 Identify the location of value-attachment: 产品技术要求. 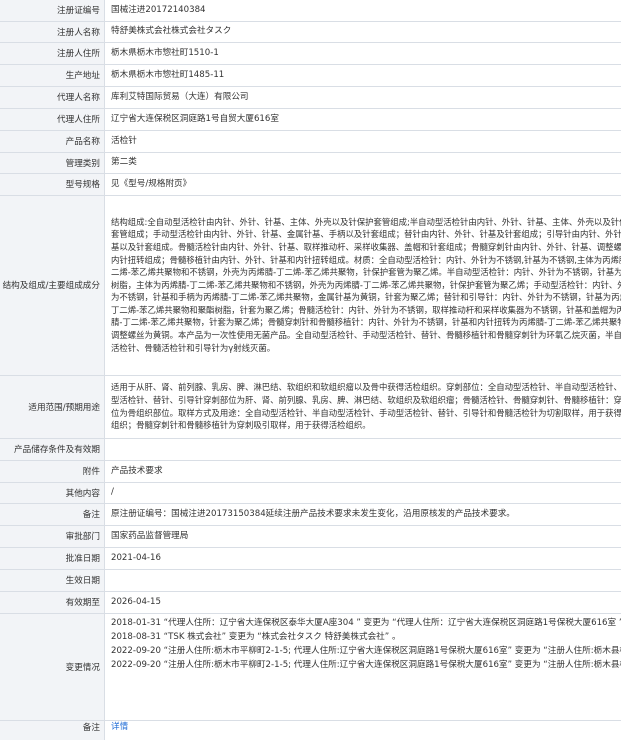
(362, 471).